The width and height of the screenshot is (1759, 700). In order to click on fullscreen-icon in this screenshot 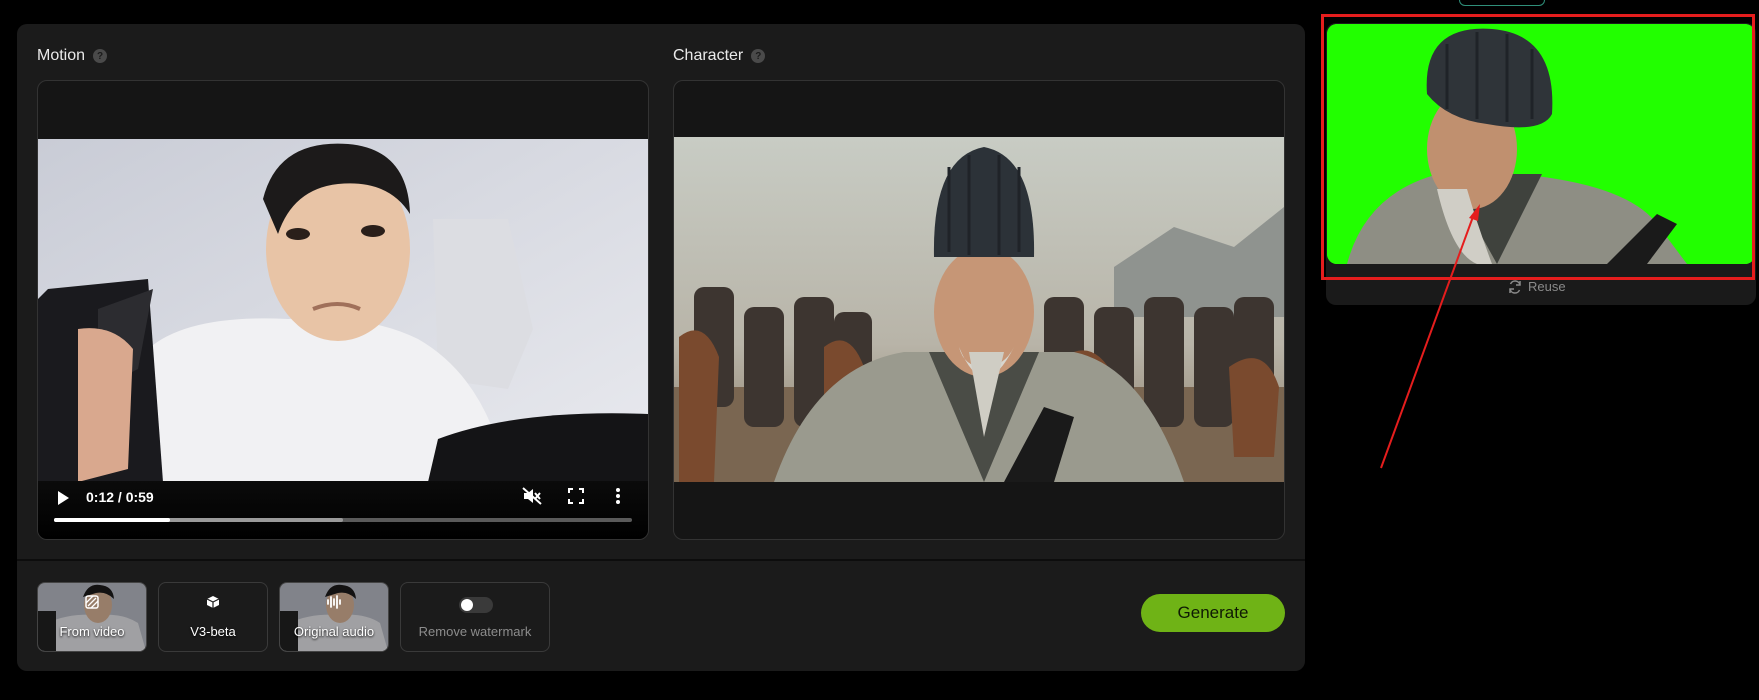, I will do `click(576, 496)`.